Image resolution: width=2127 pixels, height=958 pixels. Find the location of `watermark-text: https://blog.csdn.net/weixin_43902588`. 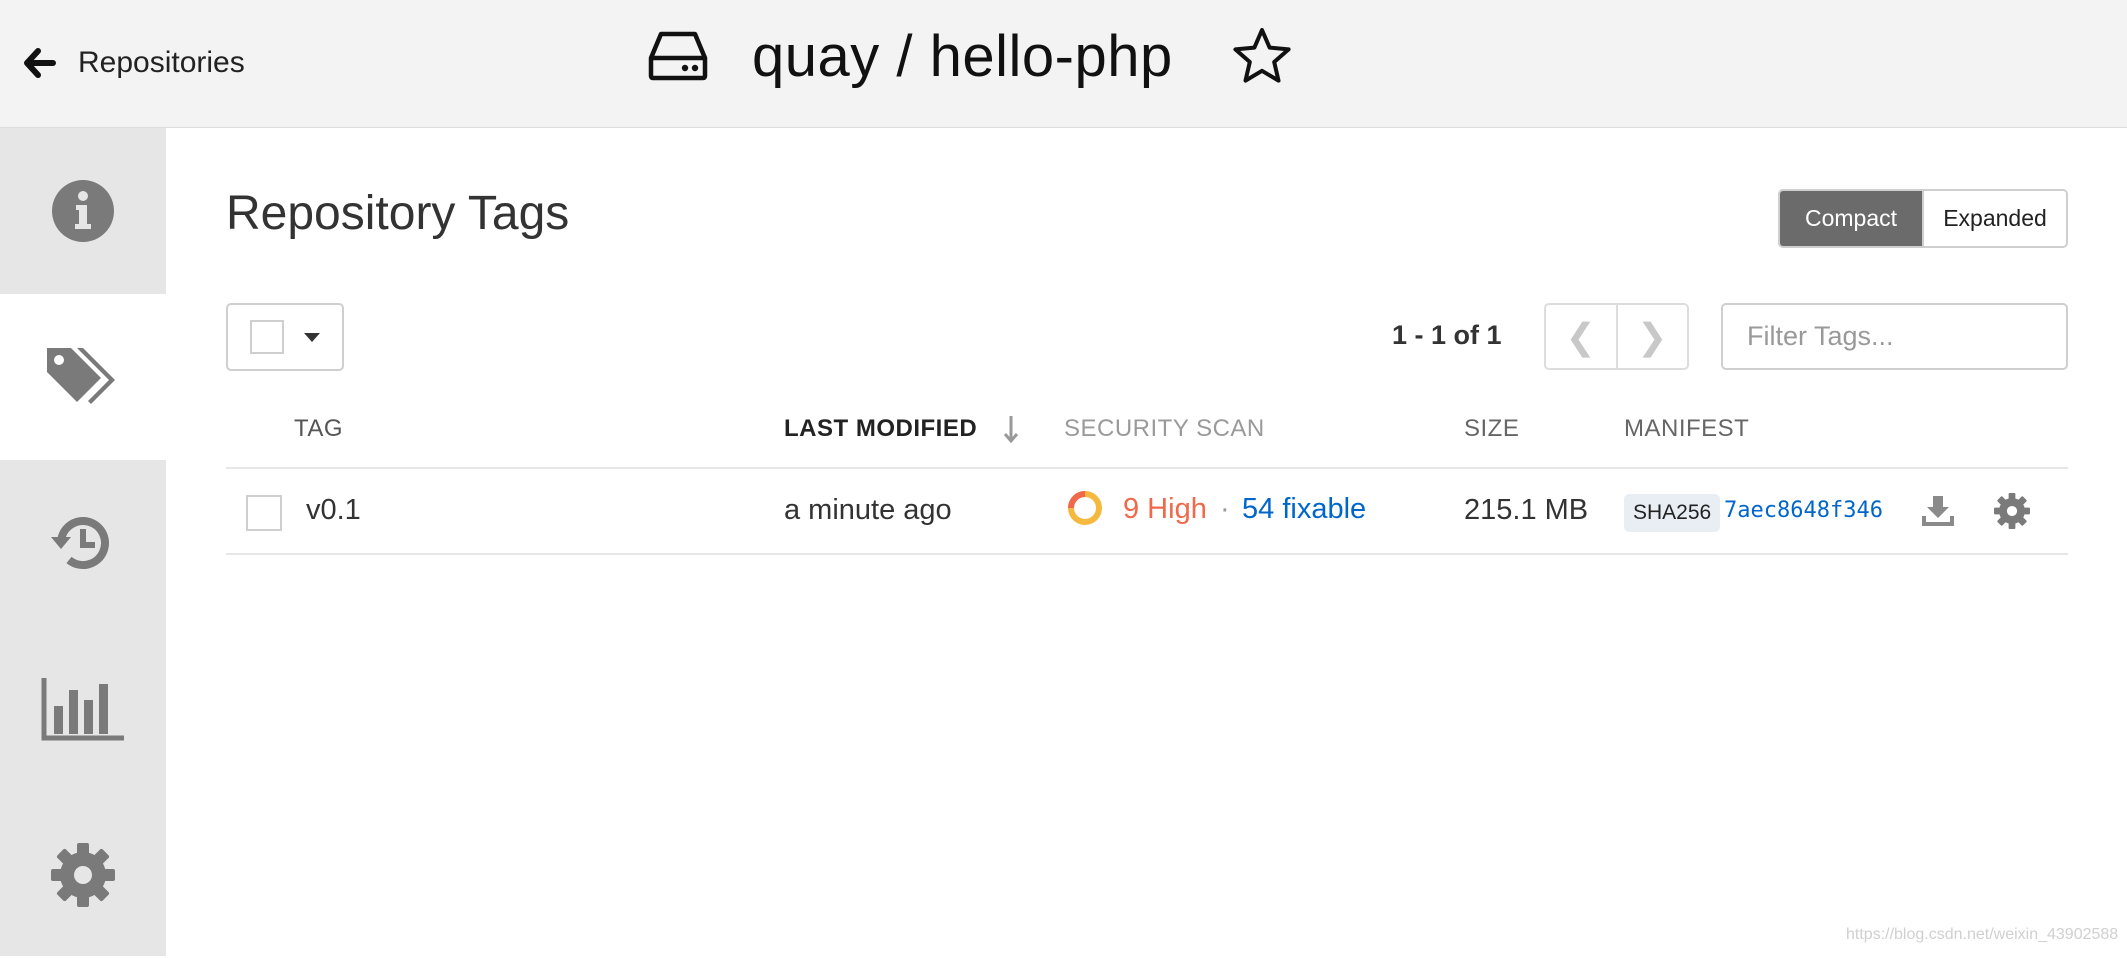

watermark-text: https://blog.csdn.net/weixin_43902588 is located at coordinates (1982, 934).